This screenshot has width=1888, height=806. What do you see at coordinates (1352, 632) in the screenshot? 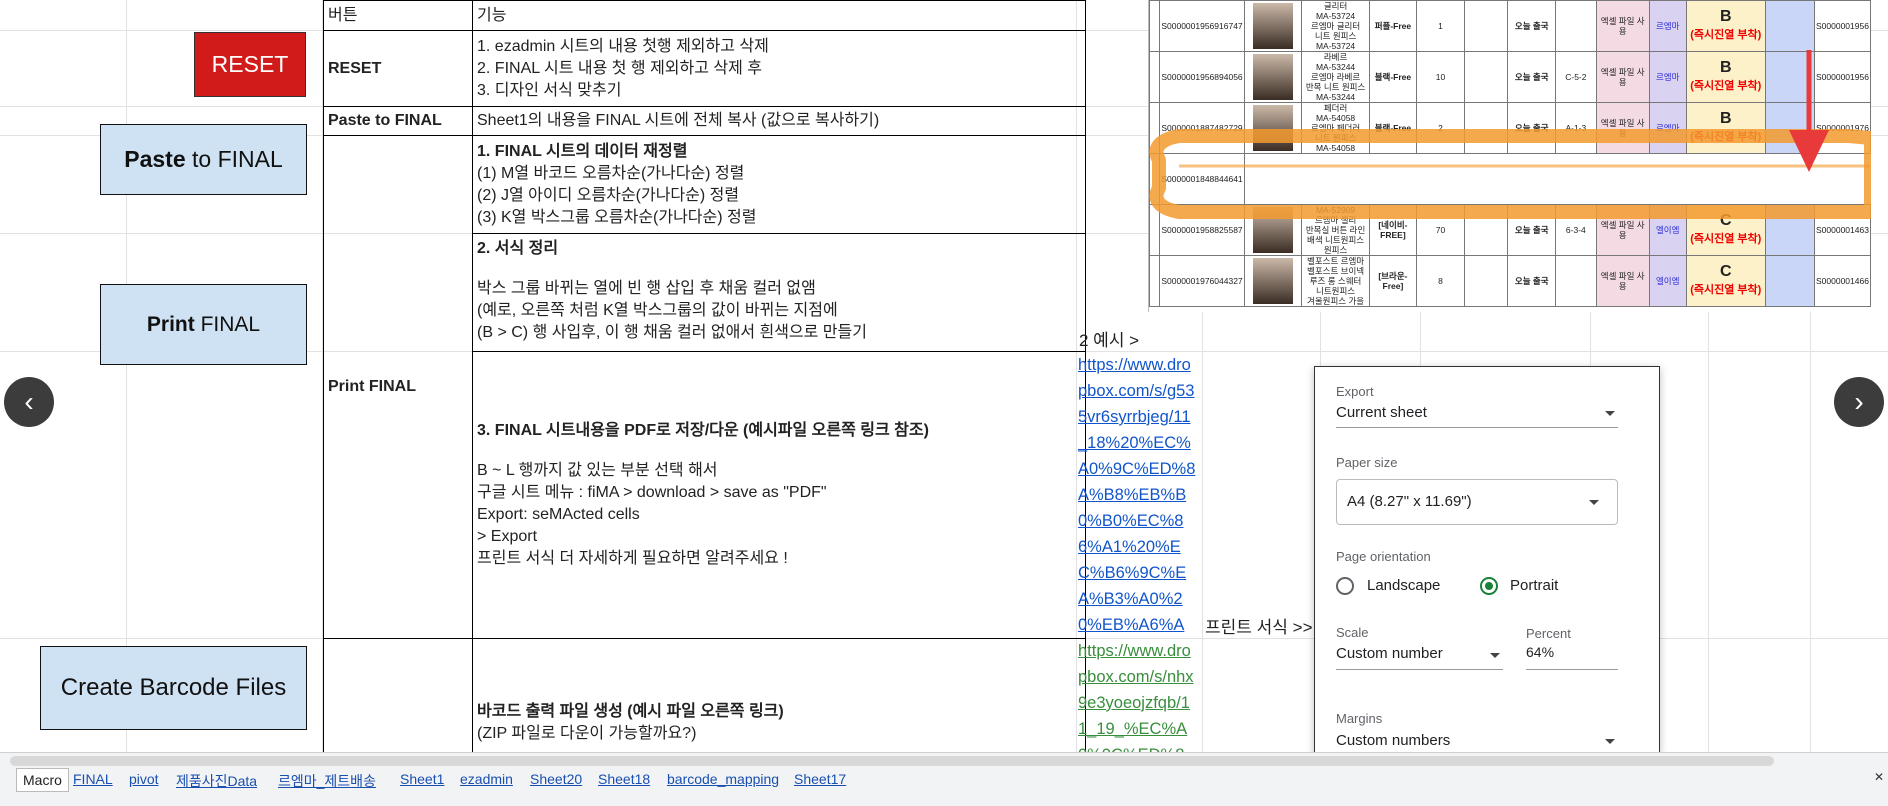
I see `scale-label: Scale` at bounding box center [1352, 632].